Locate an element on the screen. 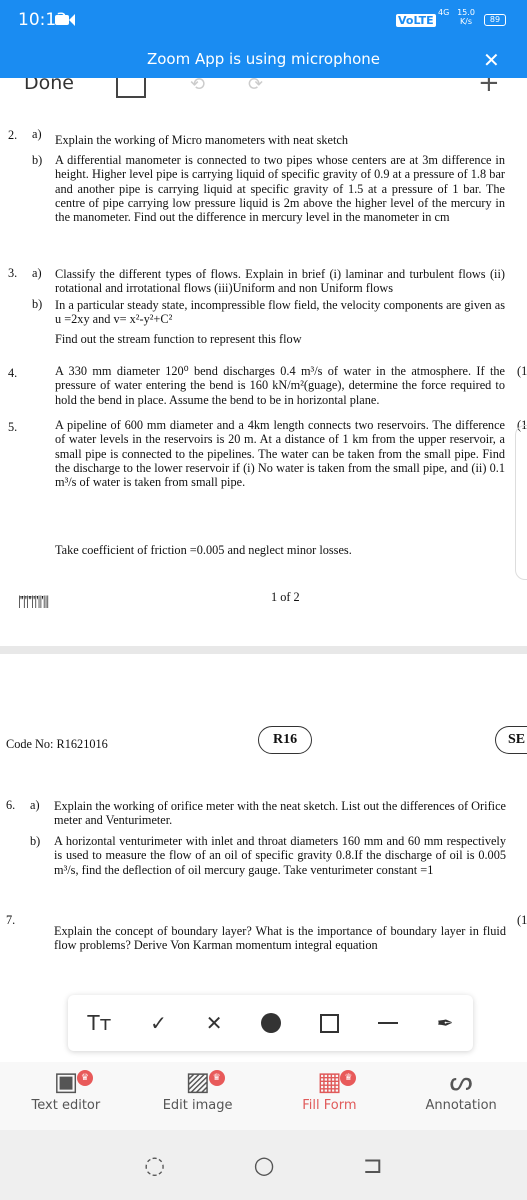 The width and height of the screenshot is (527, 1200). text-size-icon: Tт is located at coordinates (99, 1023).